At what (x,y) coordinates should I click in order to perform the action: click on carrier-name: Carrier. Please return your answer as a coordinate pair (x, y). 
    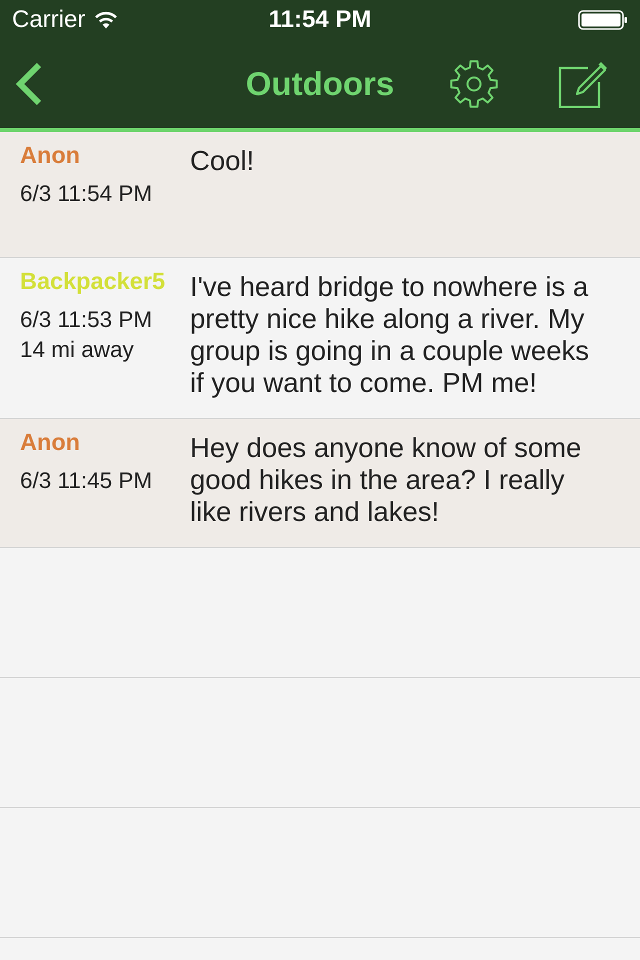
    Looking at the image, I should click on (49, 20).